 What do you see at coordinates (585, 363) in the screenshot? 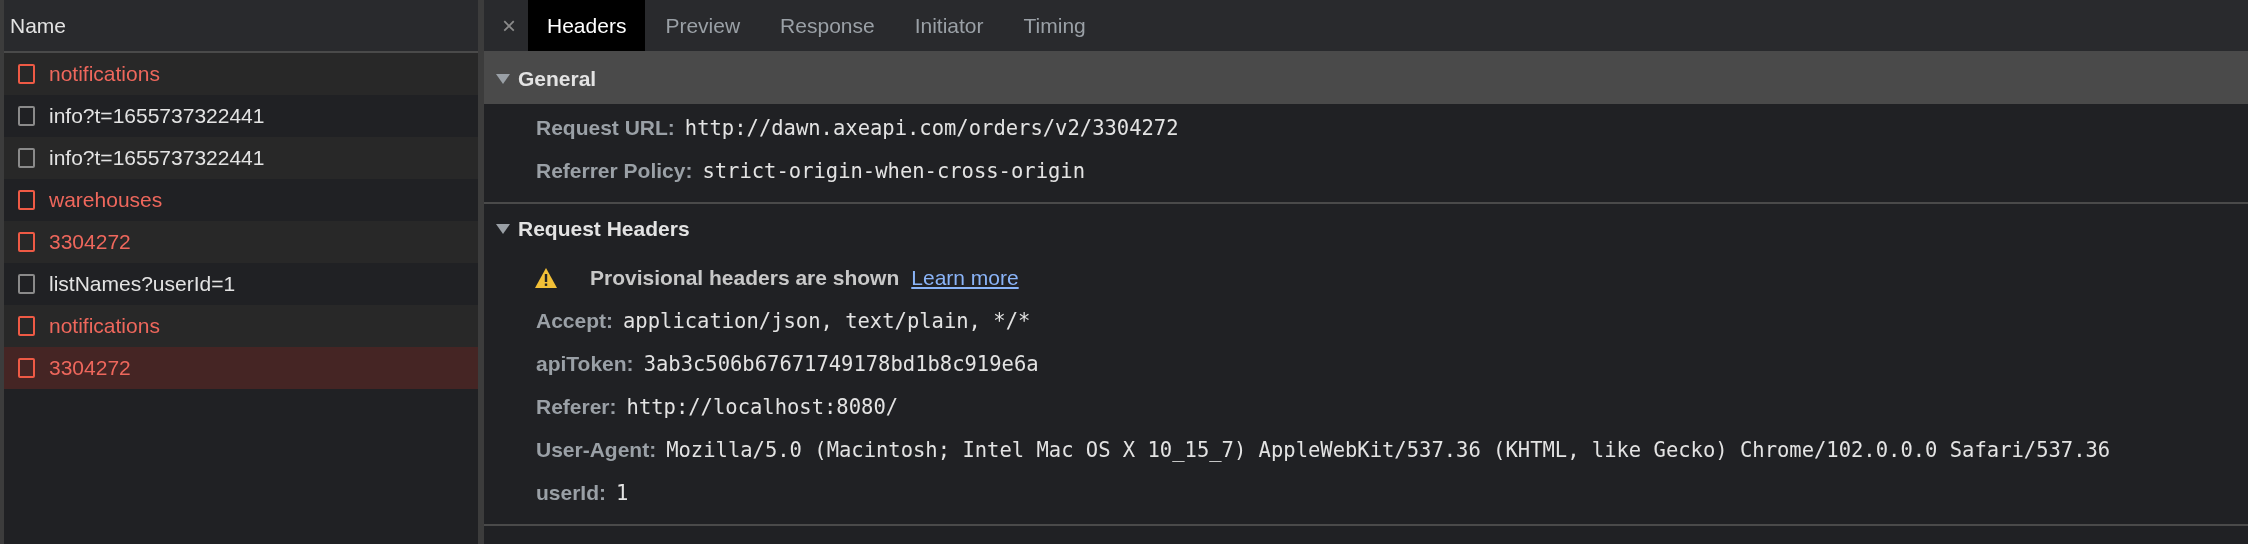
I see `header-name: apiToken:` at bounding box center [585, 363].